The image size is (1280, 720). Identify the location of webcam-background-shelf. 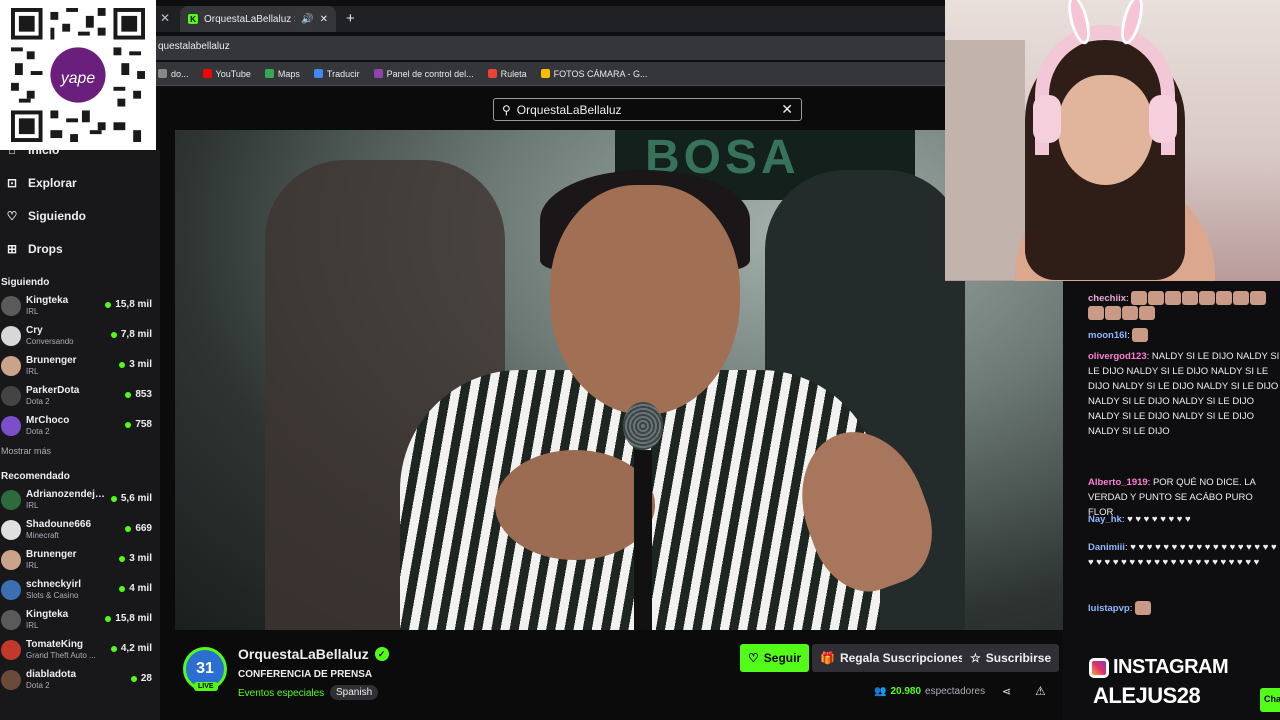
(985, 160).